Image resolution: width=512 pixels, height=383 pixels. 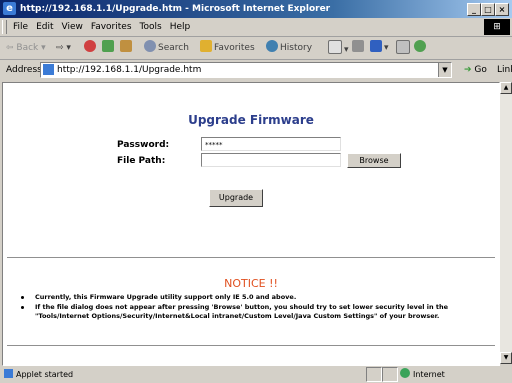 What do you see at coordinates (63, 48) in the screenshot?
I see `forward-button: ⇨ ▾` at bounding box center [63, 48].